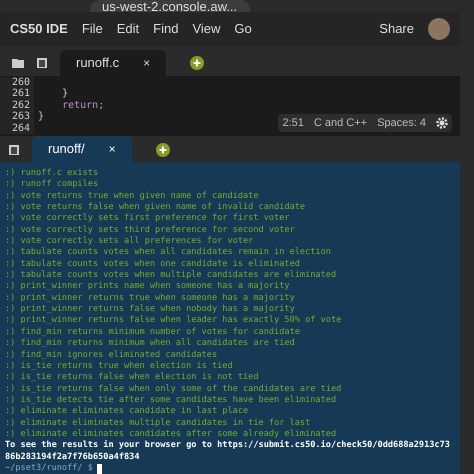 This screenshot has width=474, height=474. Describe the element at coordinates (341, 123) in the screenshot. I see `language-label: C and C++` at that location.